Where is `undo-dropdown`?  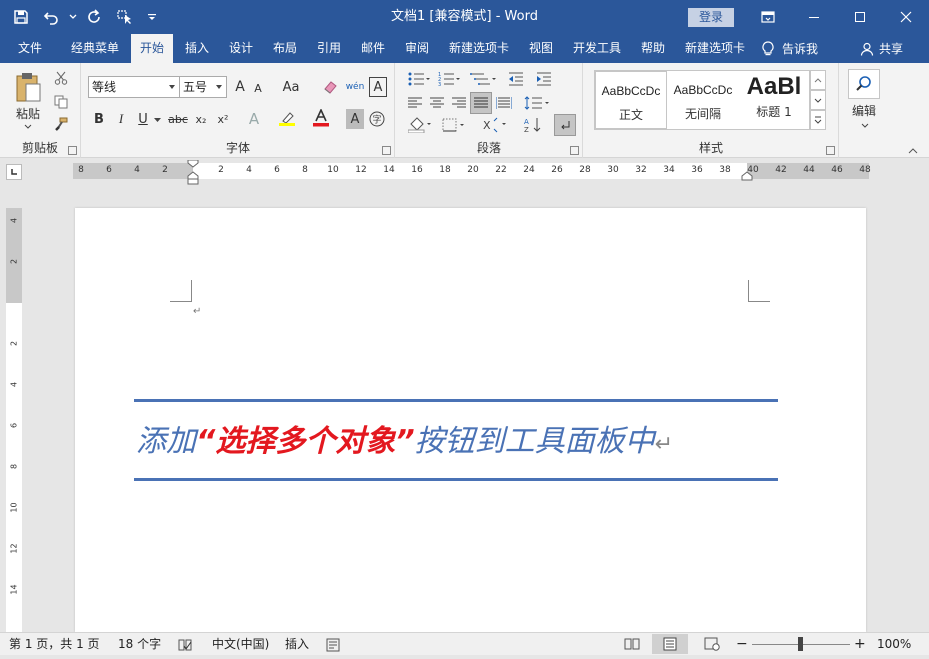 undo-dropdown is located at coordinates (73, 17).